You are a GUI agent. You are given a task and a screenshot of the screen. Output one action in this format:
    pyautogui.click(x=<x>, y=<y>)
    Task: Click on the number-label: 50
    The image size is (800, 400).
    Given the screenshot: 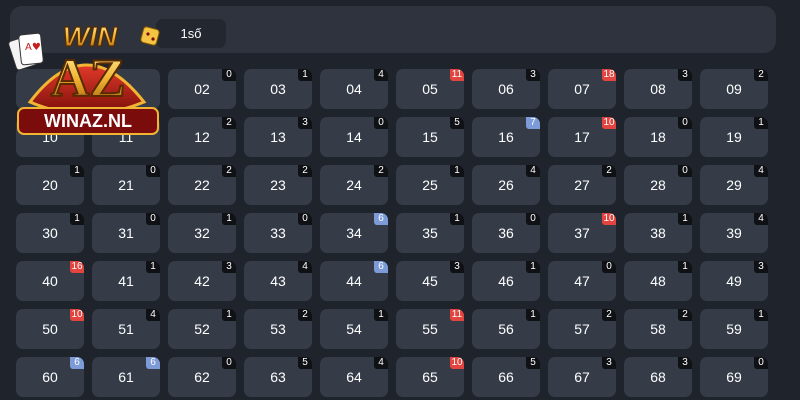 What is the action you would take?
    pyautogui.click(x=50, y=329)
    